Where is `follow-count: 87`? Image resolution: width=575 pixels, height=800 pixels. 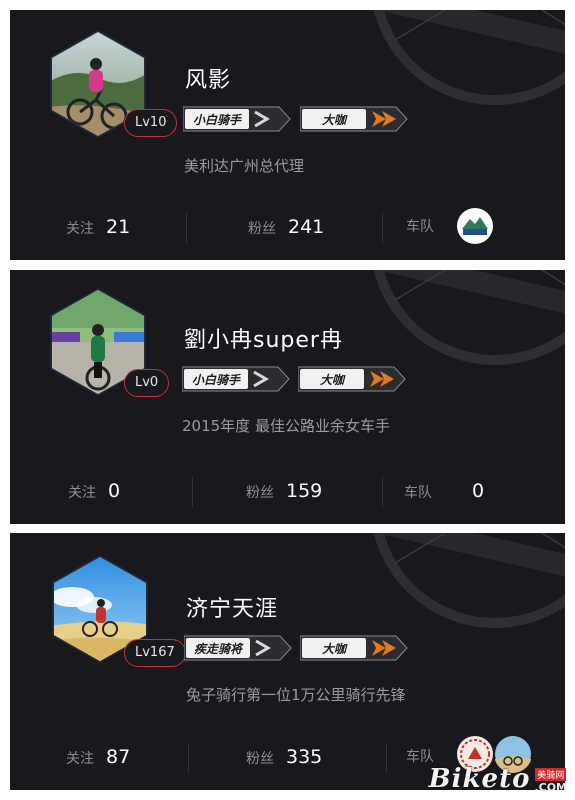 follow-count: 87 is located at coordinates (118, 757).